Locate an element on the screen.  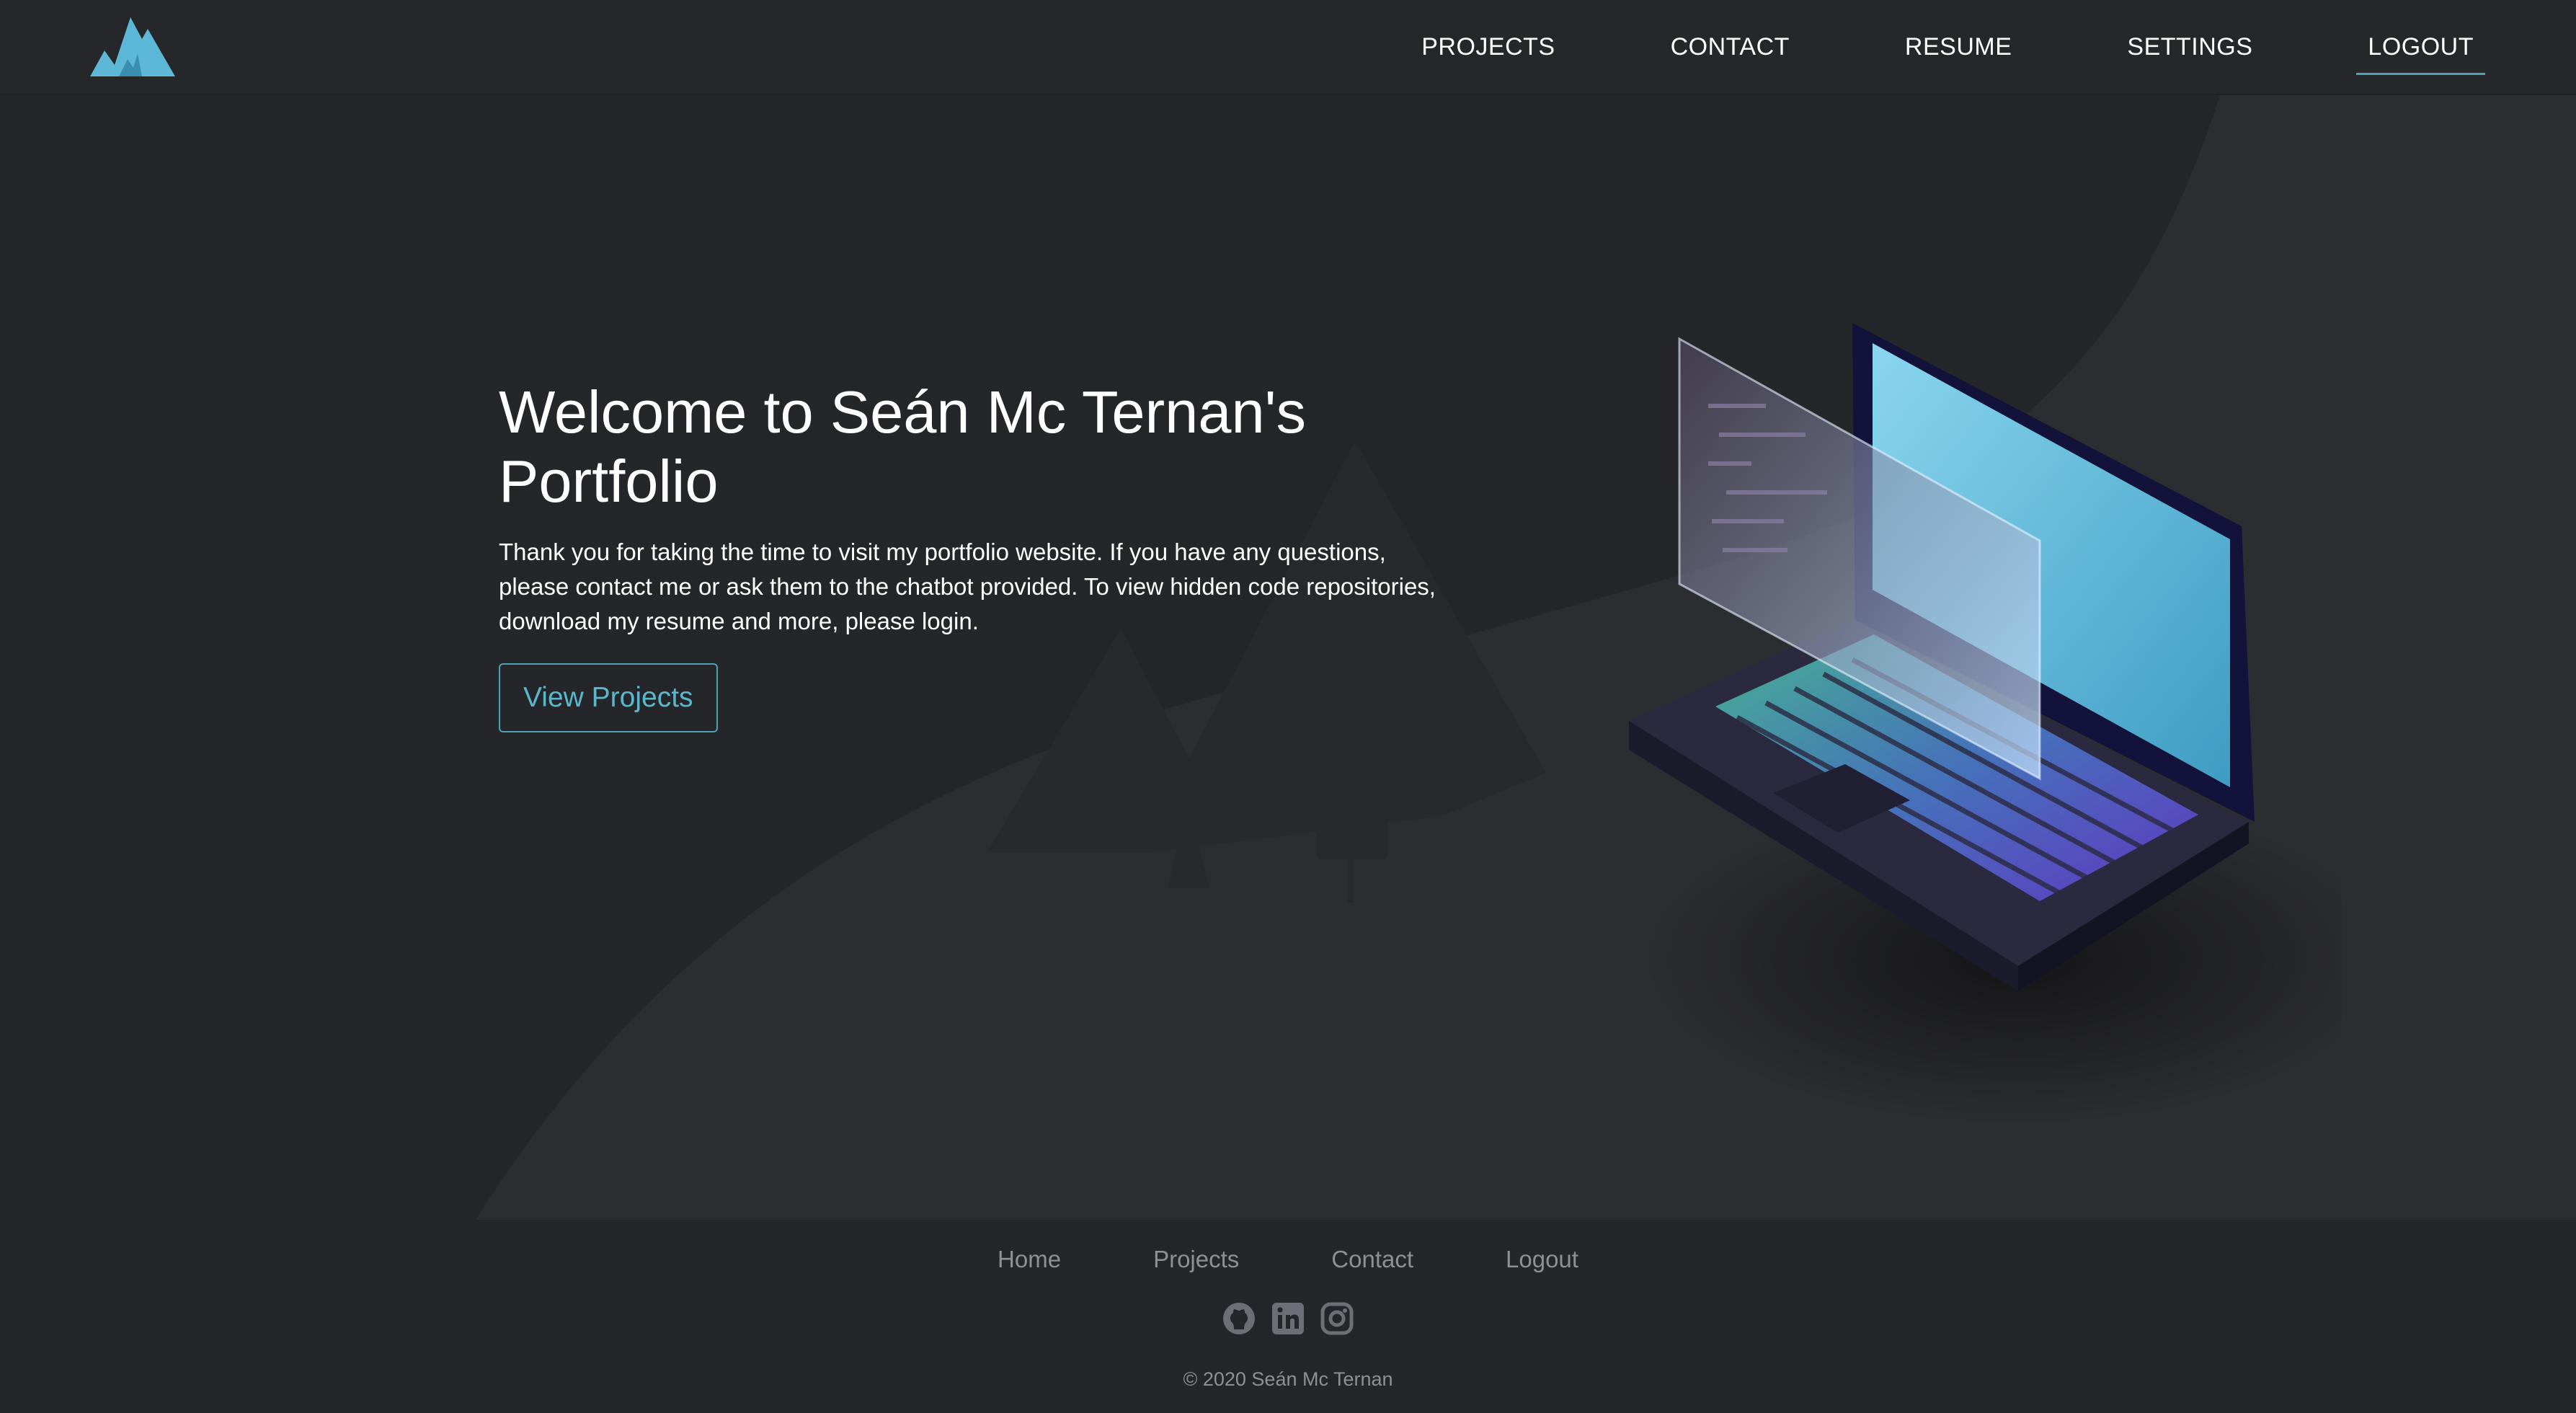
nav-links: PROJECTS CONTACT RESUME SETTINGS LOGOUT is located at coordinates (1901, 47).